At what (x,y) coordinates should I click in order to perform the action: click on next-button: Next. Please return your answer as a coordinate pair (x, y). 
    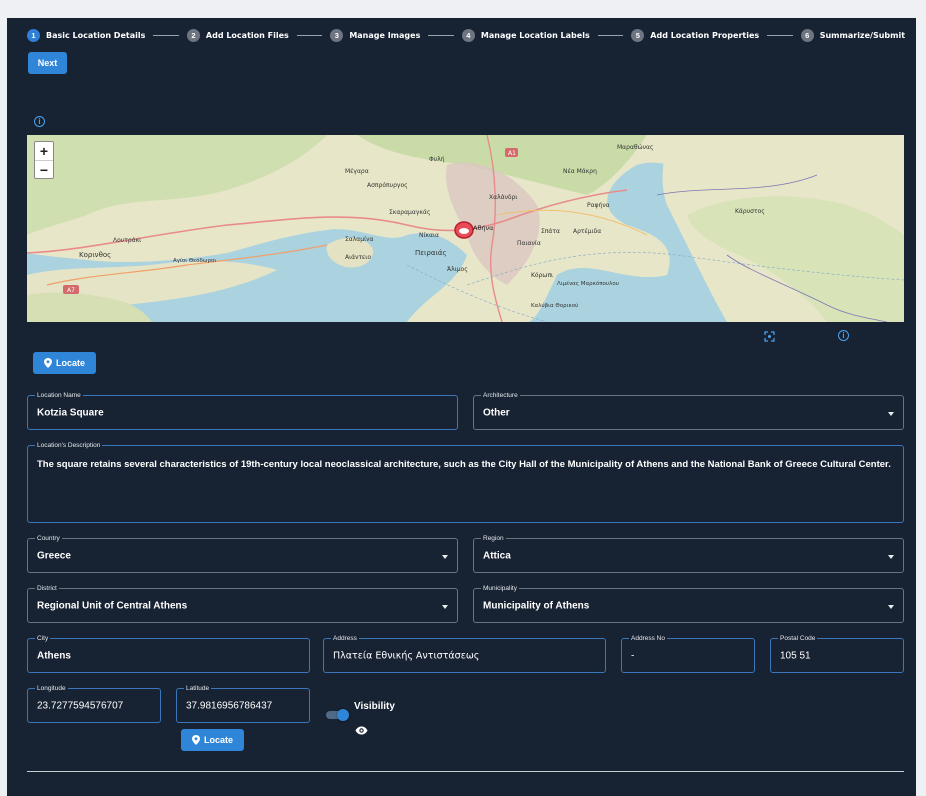
    Looking at the image, I should click on (47, 63).